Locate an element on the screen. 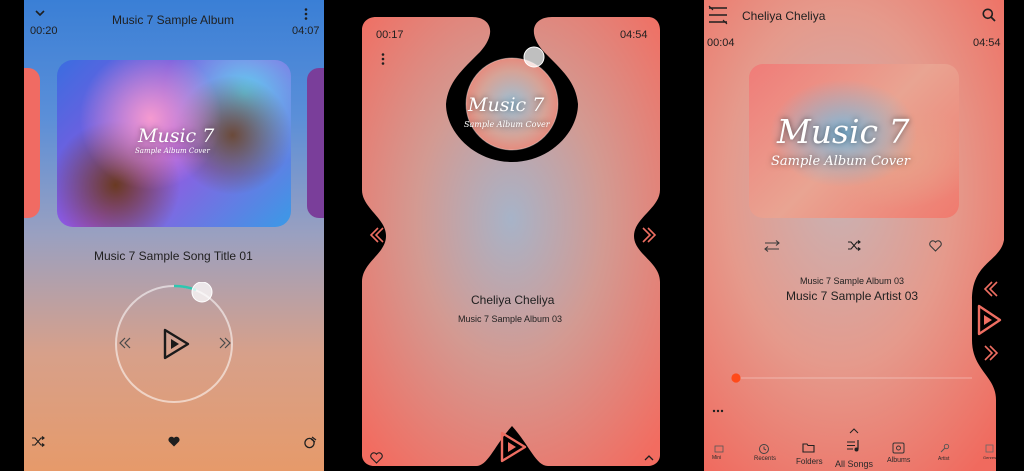  music-list-icon is located at coordinates (853, 446).